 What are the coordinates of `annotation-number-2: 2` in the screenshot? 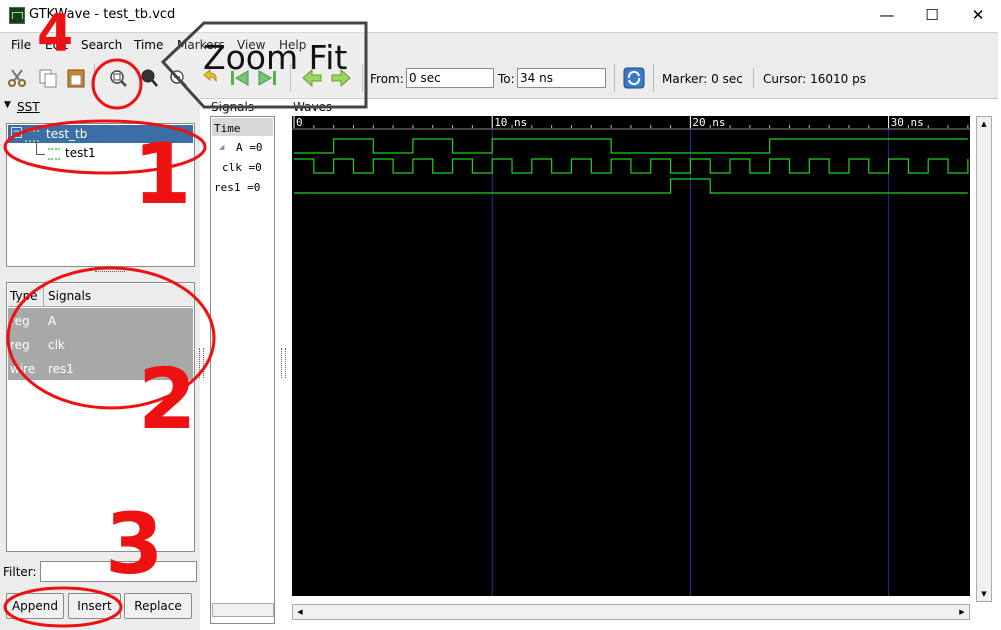 It's located at (167, 399).